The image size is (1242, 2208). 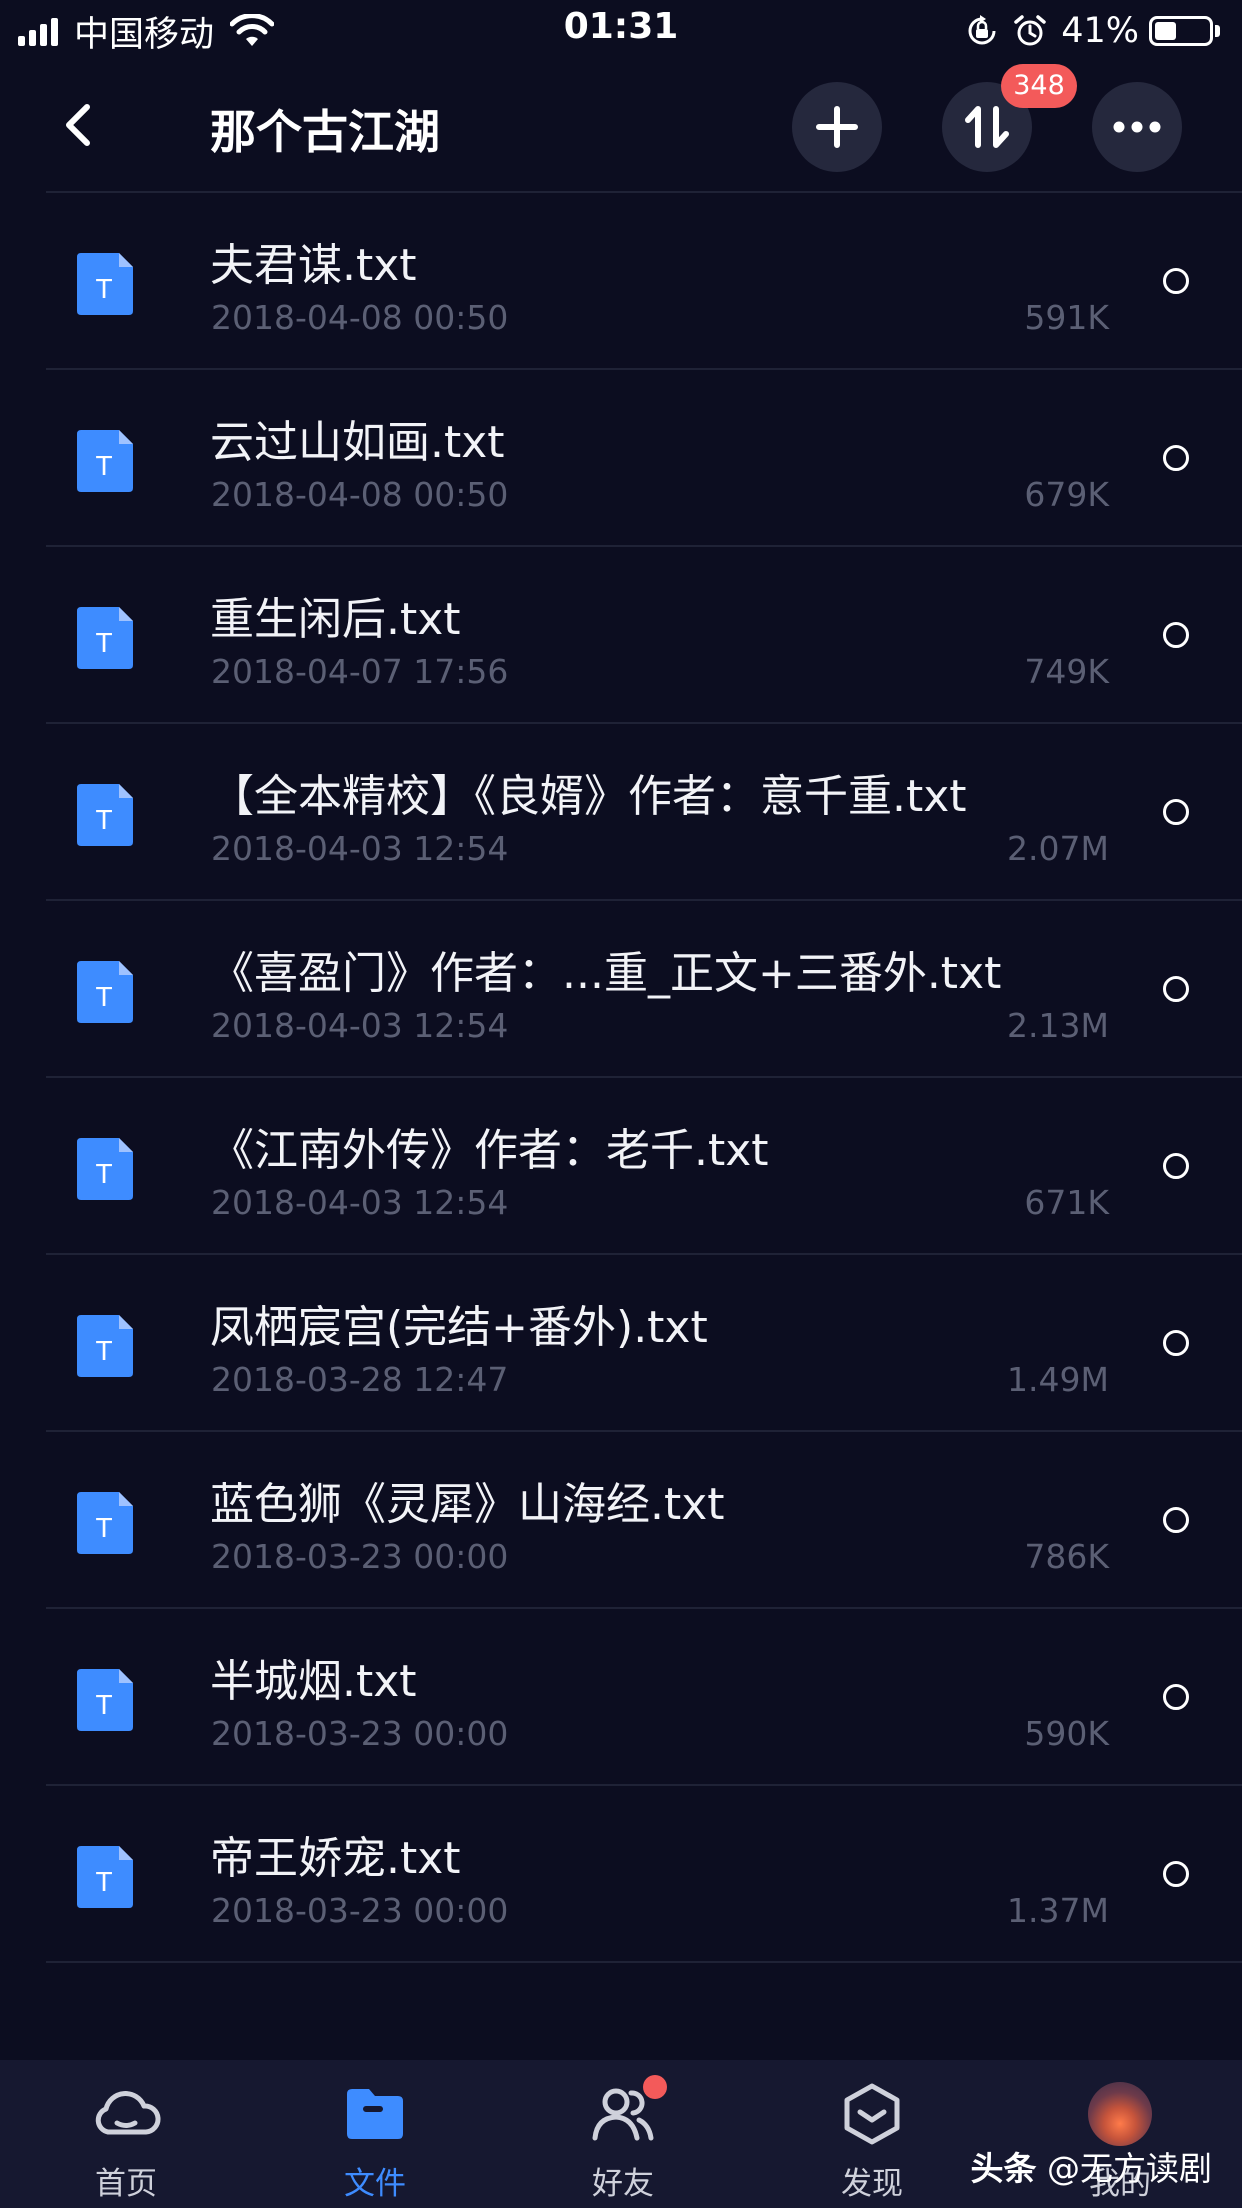 What do you see at coordinates (375, 2114) in the screenshot?
I see `folder-icon` at bounding box center [375, 2114].